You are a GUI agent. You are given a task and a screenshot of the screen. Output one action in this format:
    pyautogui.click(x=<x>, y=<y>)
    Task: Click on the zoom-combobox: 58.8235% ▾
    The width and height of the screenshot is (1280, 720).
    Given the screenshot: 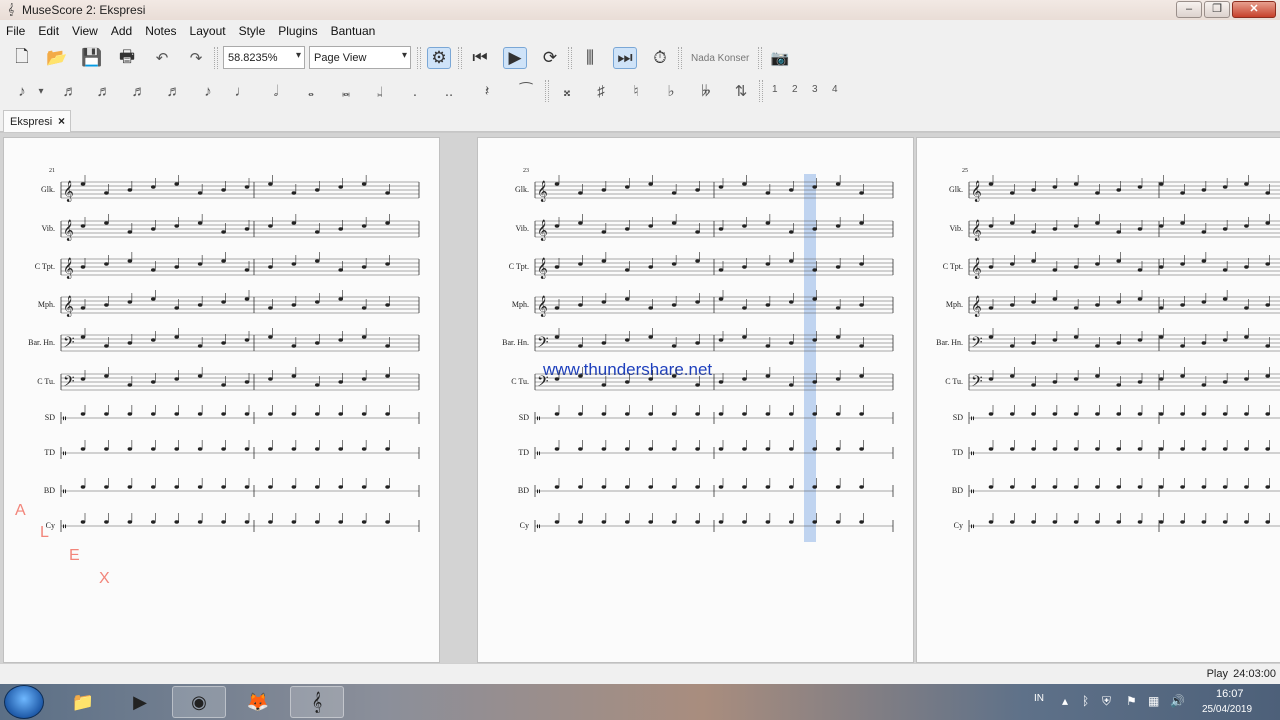 What is the action you would take?
    pyautogui.click(x=264, y=57)
    